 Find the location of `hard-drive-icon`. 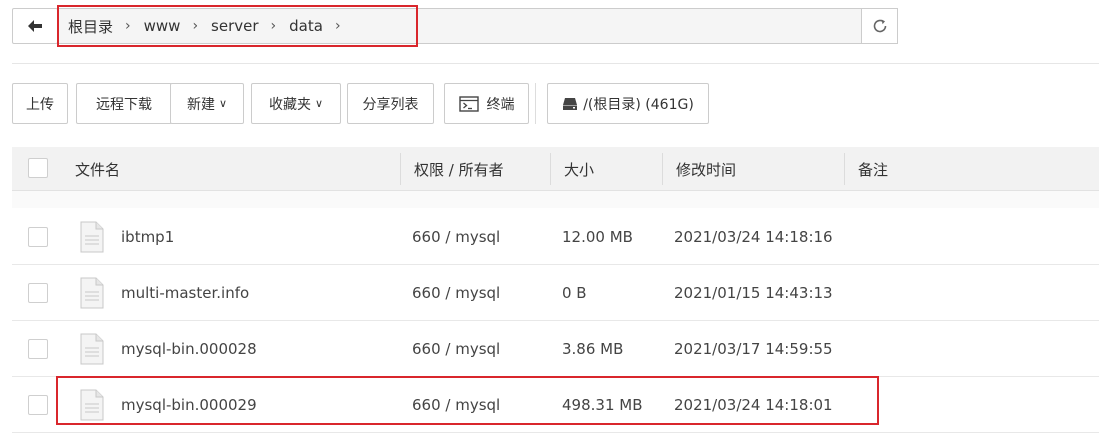

hard-drive-icon is located at coordinates (570, 103).